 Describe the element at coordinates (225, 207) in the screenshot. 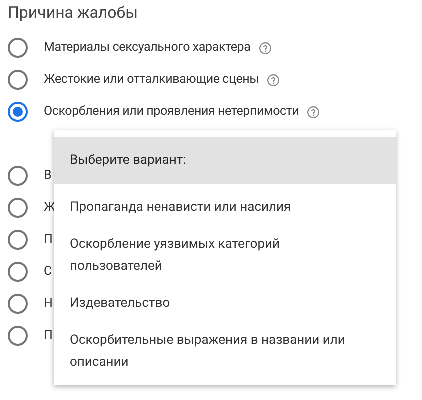

I see `menu-item: Пропаганда ненависти или насилия` at that location.